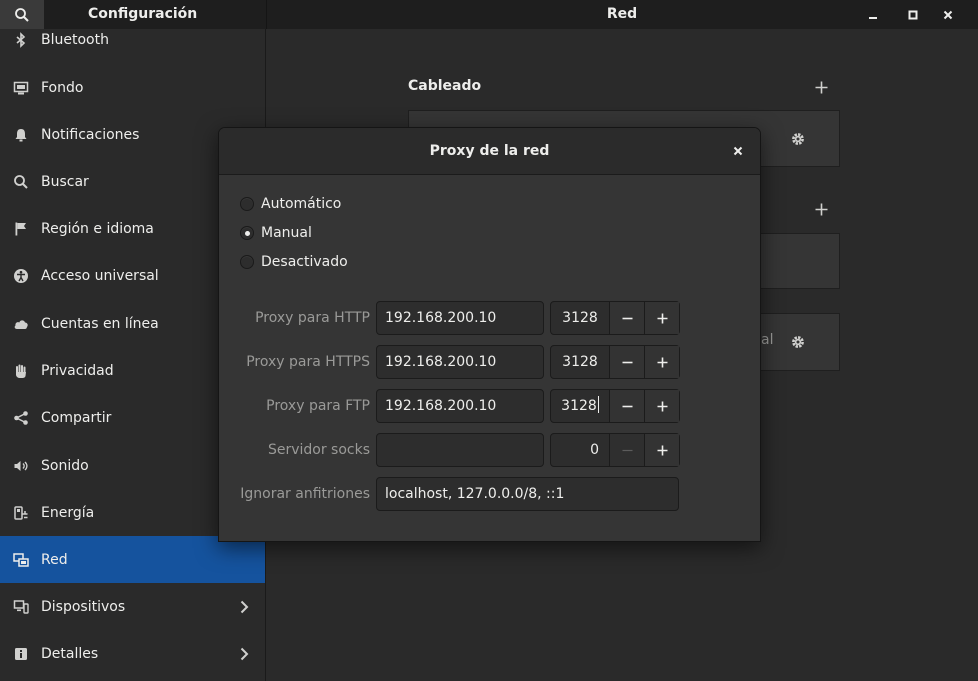 The width and height of the screenshot is (978, 681). I want to click on http-host-input: 192.168.200.10, so click(460, 318).